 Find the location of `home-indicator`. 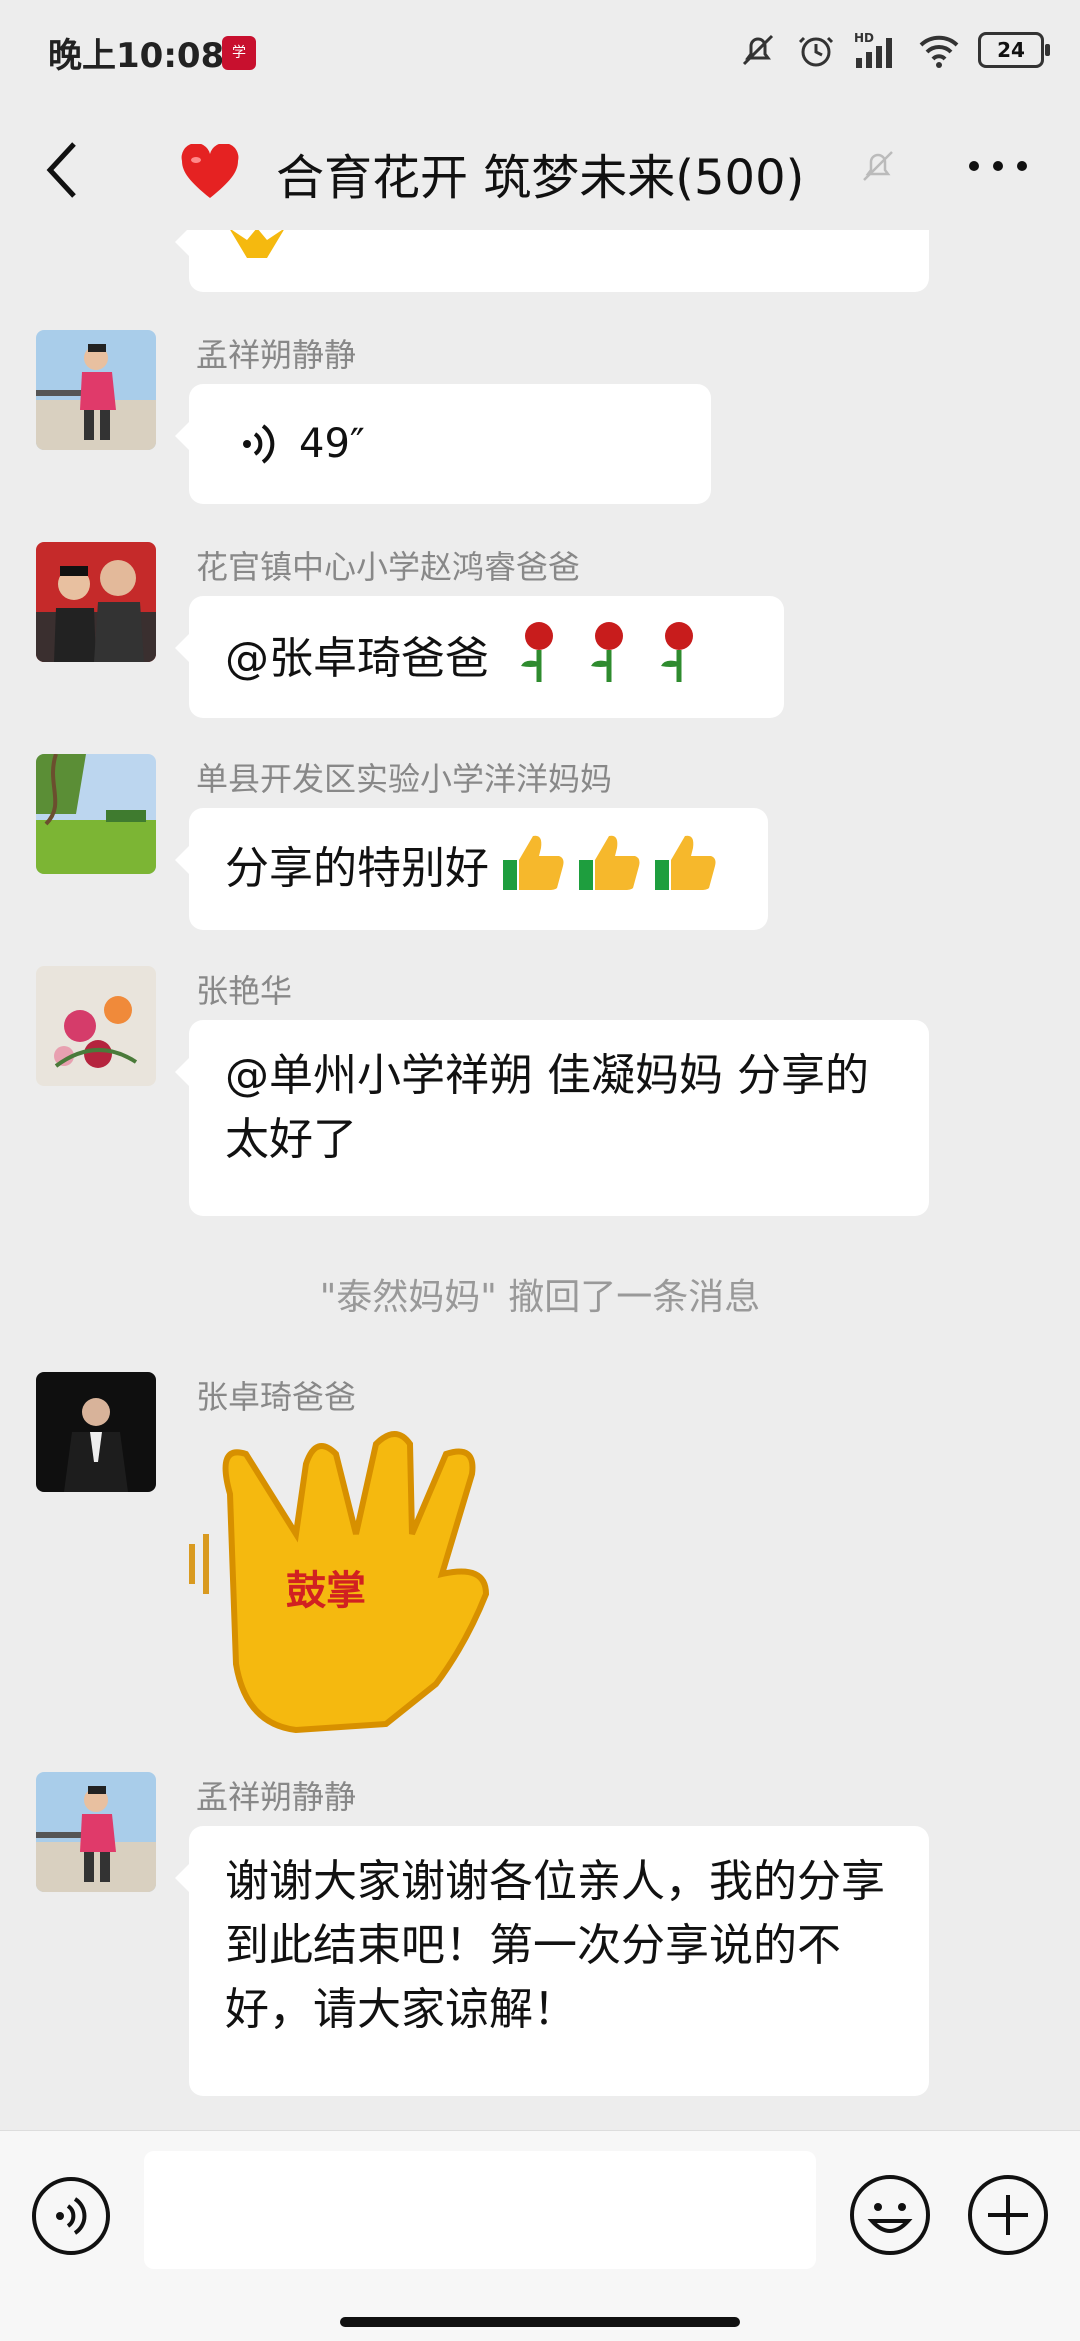

home-indicator is located at coordinates (540, 2322).